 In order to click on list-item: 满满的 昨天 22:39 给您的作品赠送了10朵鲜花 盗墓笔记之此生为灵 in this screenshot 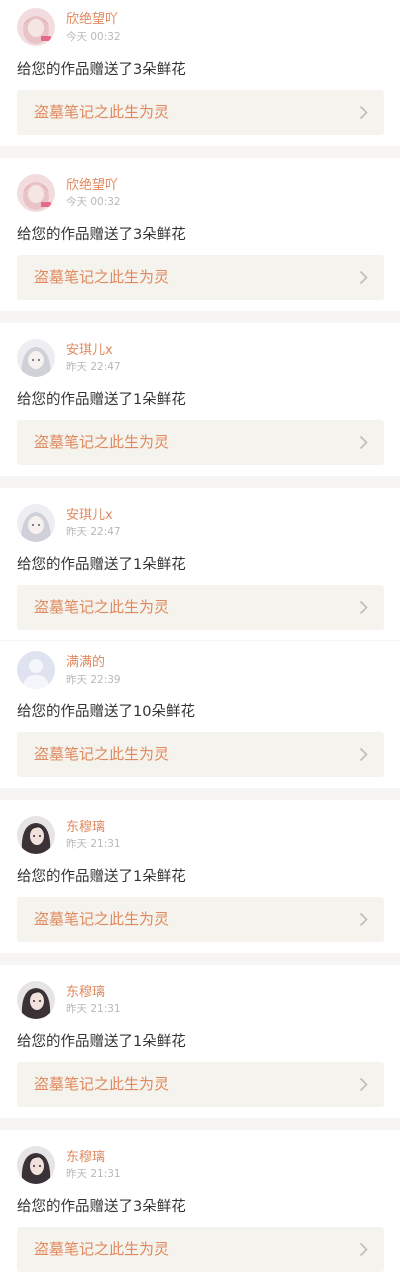, I will do `click(200, 714)`.